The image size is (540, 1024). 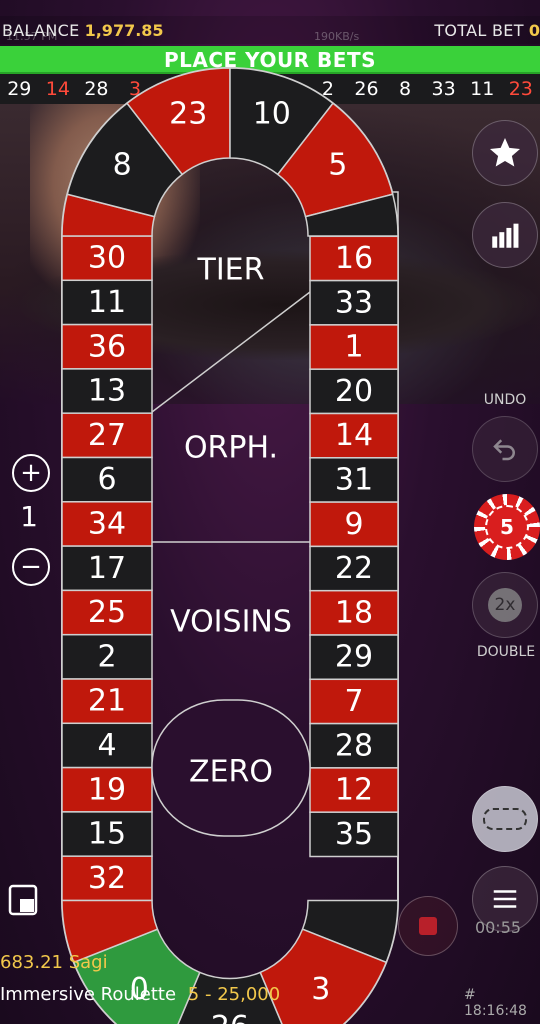 What do you see at coordinates (29, 516) in the screenshot?
I see `bet-multiplier: 1` at bounding box center [29, 516].